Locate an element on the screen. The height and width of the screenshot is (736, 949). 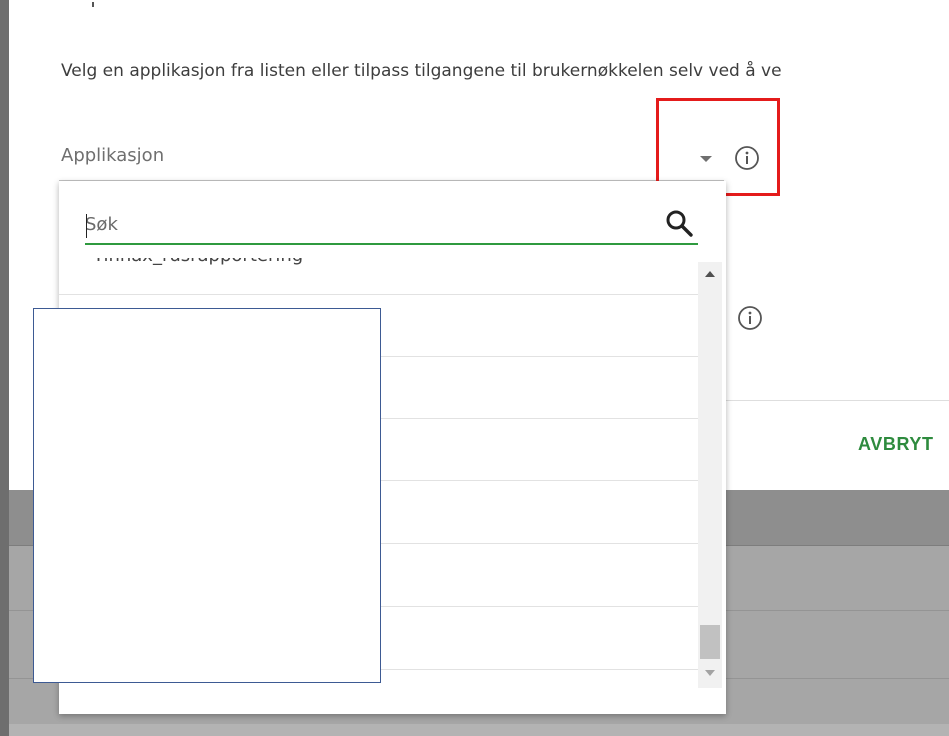
dialog-actions-divider is located at coordinates (836, 400).